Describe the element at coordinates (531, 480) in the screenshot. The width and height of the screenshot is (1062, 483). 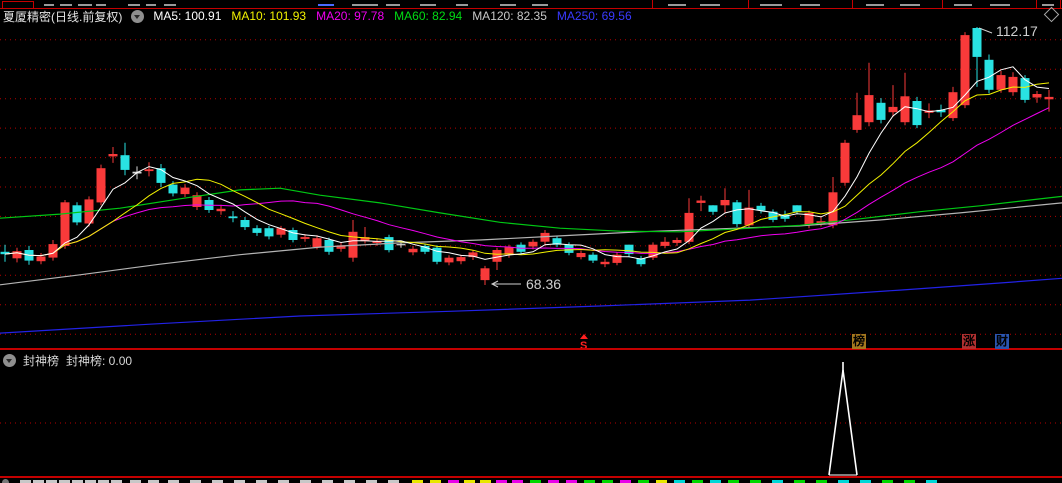
I see `next-panel-cutoff` at that location.